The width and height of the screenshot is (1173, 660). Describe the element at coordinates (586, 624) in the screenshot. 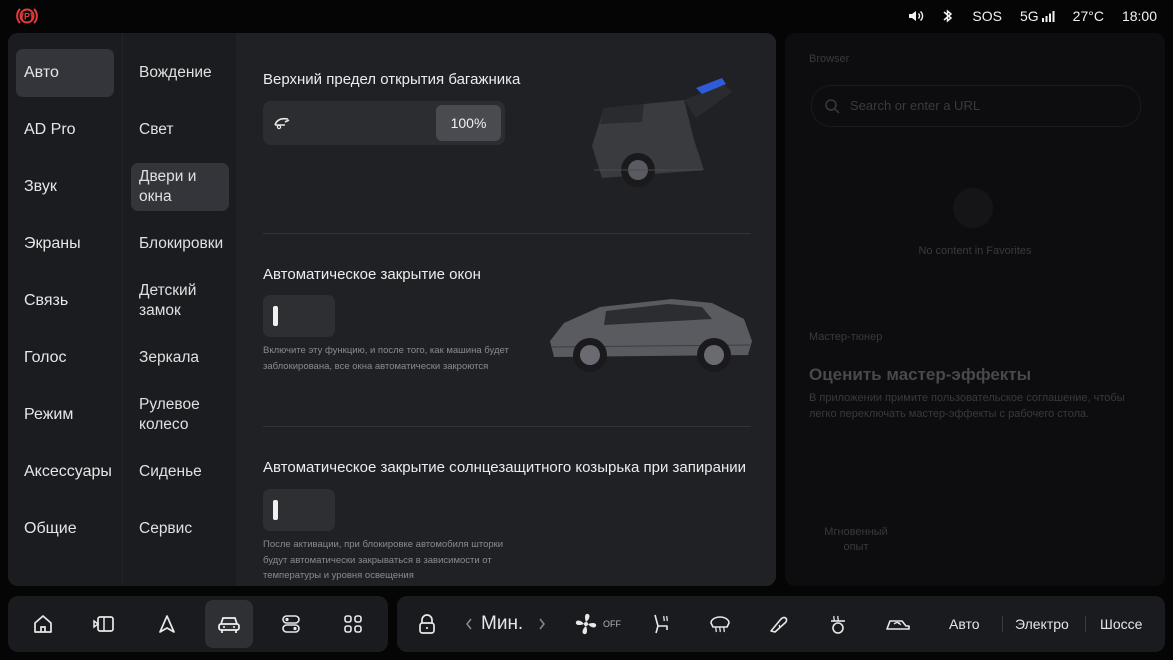

I see `fan-icon` at that location.